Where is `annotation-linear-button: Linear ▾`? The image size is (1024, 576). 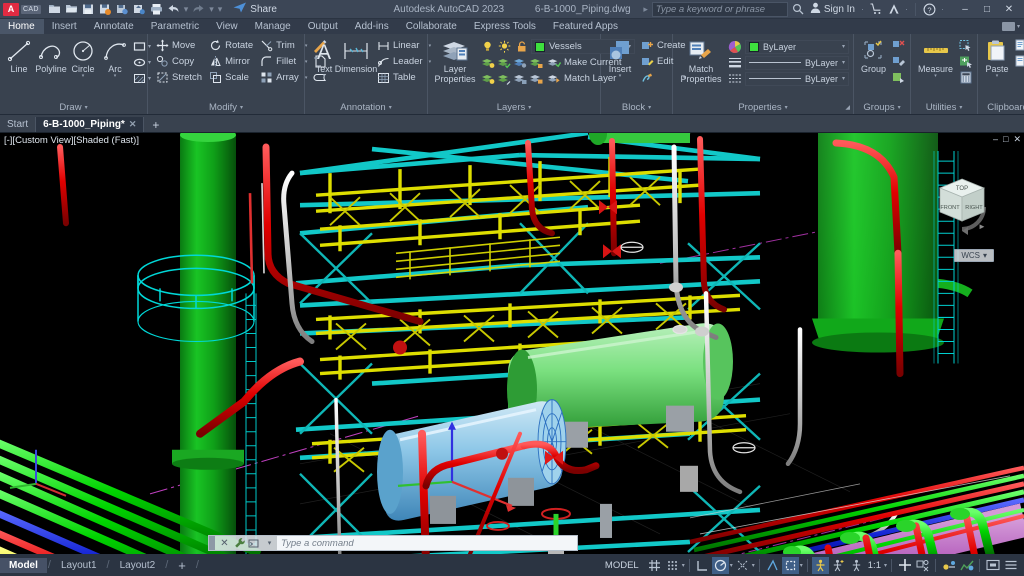 annotation-linear-button: Linear ▾ is located at coordinates (403, 45).